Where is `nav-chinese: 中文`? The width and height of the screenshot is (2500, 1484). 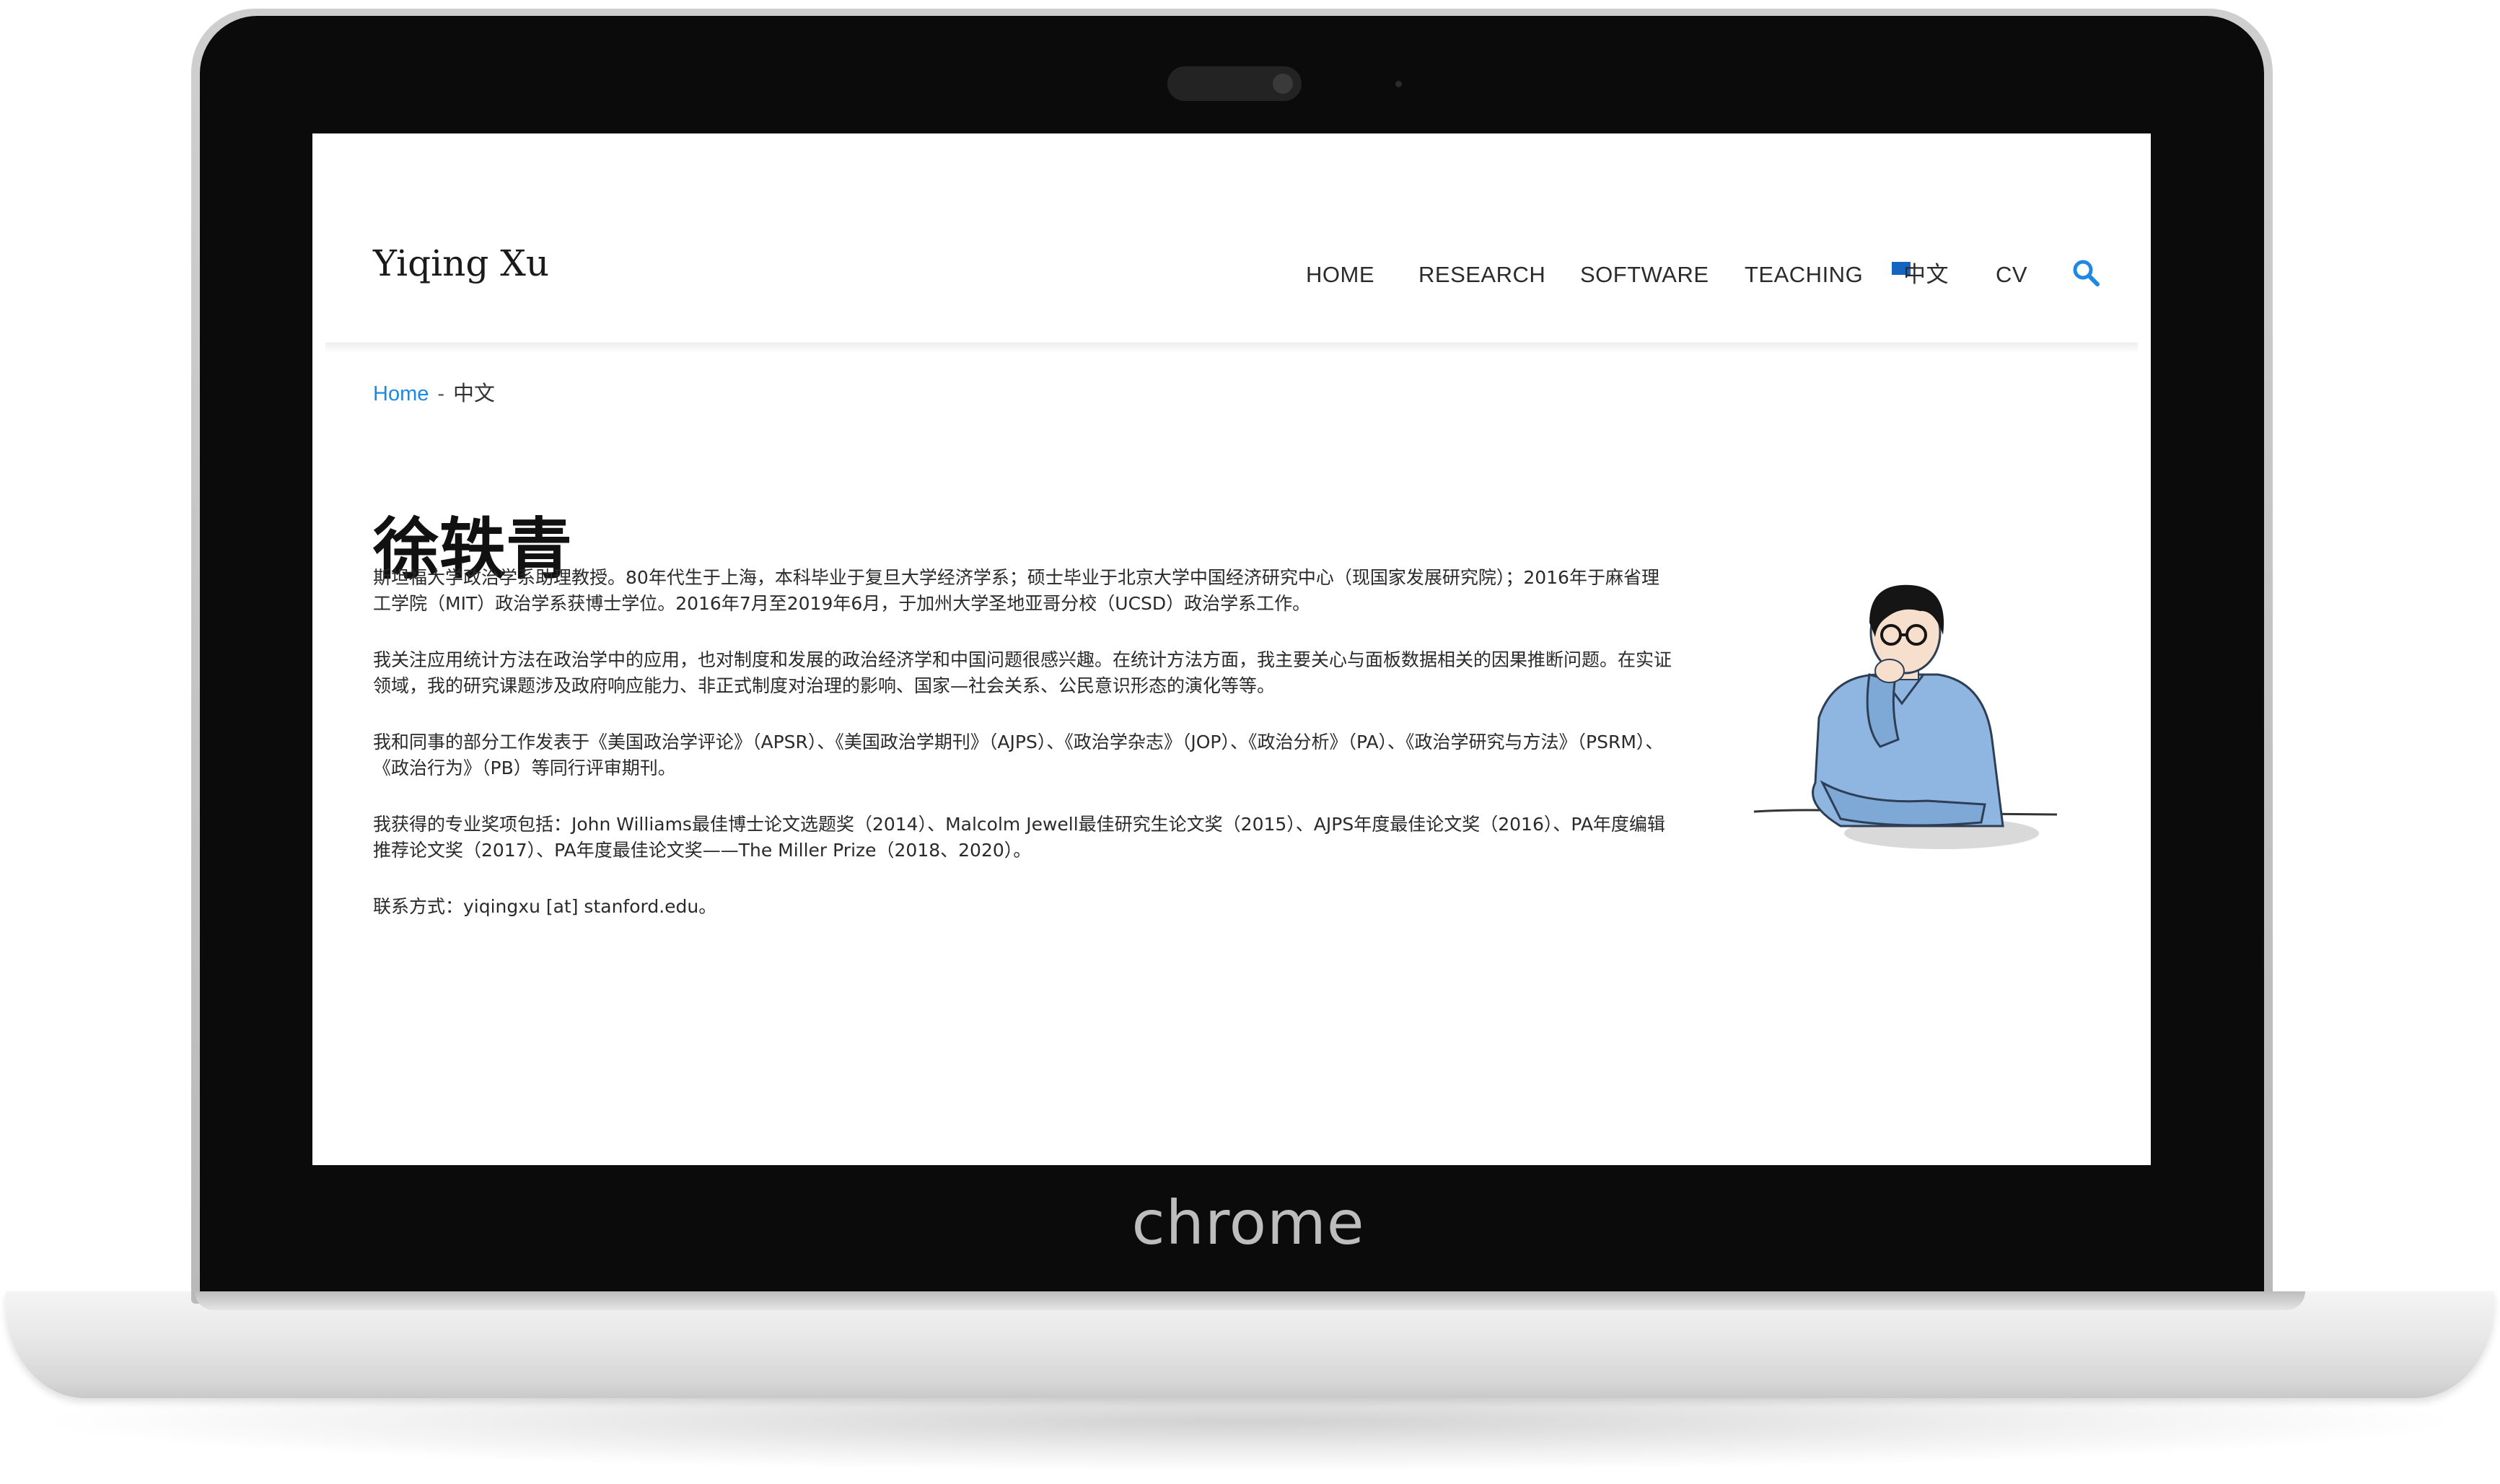
nav-chinese: 中文 is located at coordinates (1926, 274).